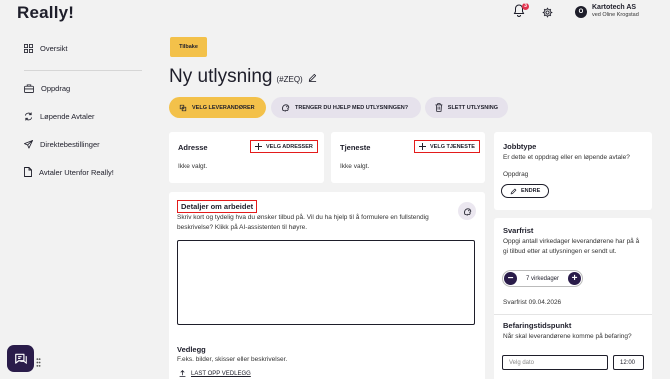  Describe the element at coordinates (355, 166) in the screenshot. I see `service-value: Ikke valgt.` at that location.